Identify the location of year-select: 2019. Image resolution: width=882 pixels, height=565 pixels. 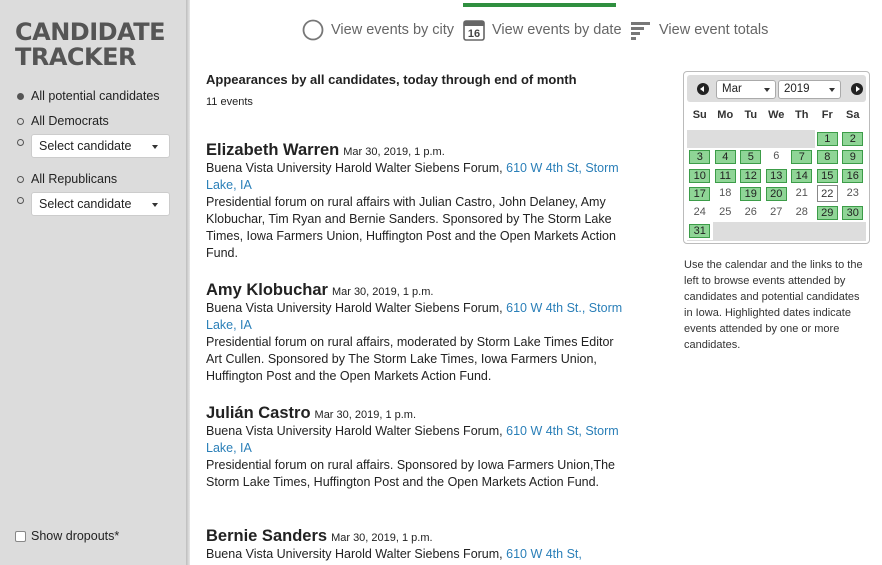
(809, 89).